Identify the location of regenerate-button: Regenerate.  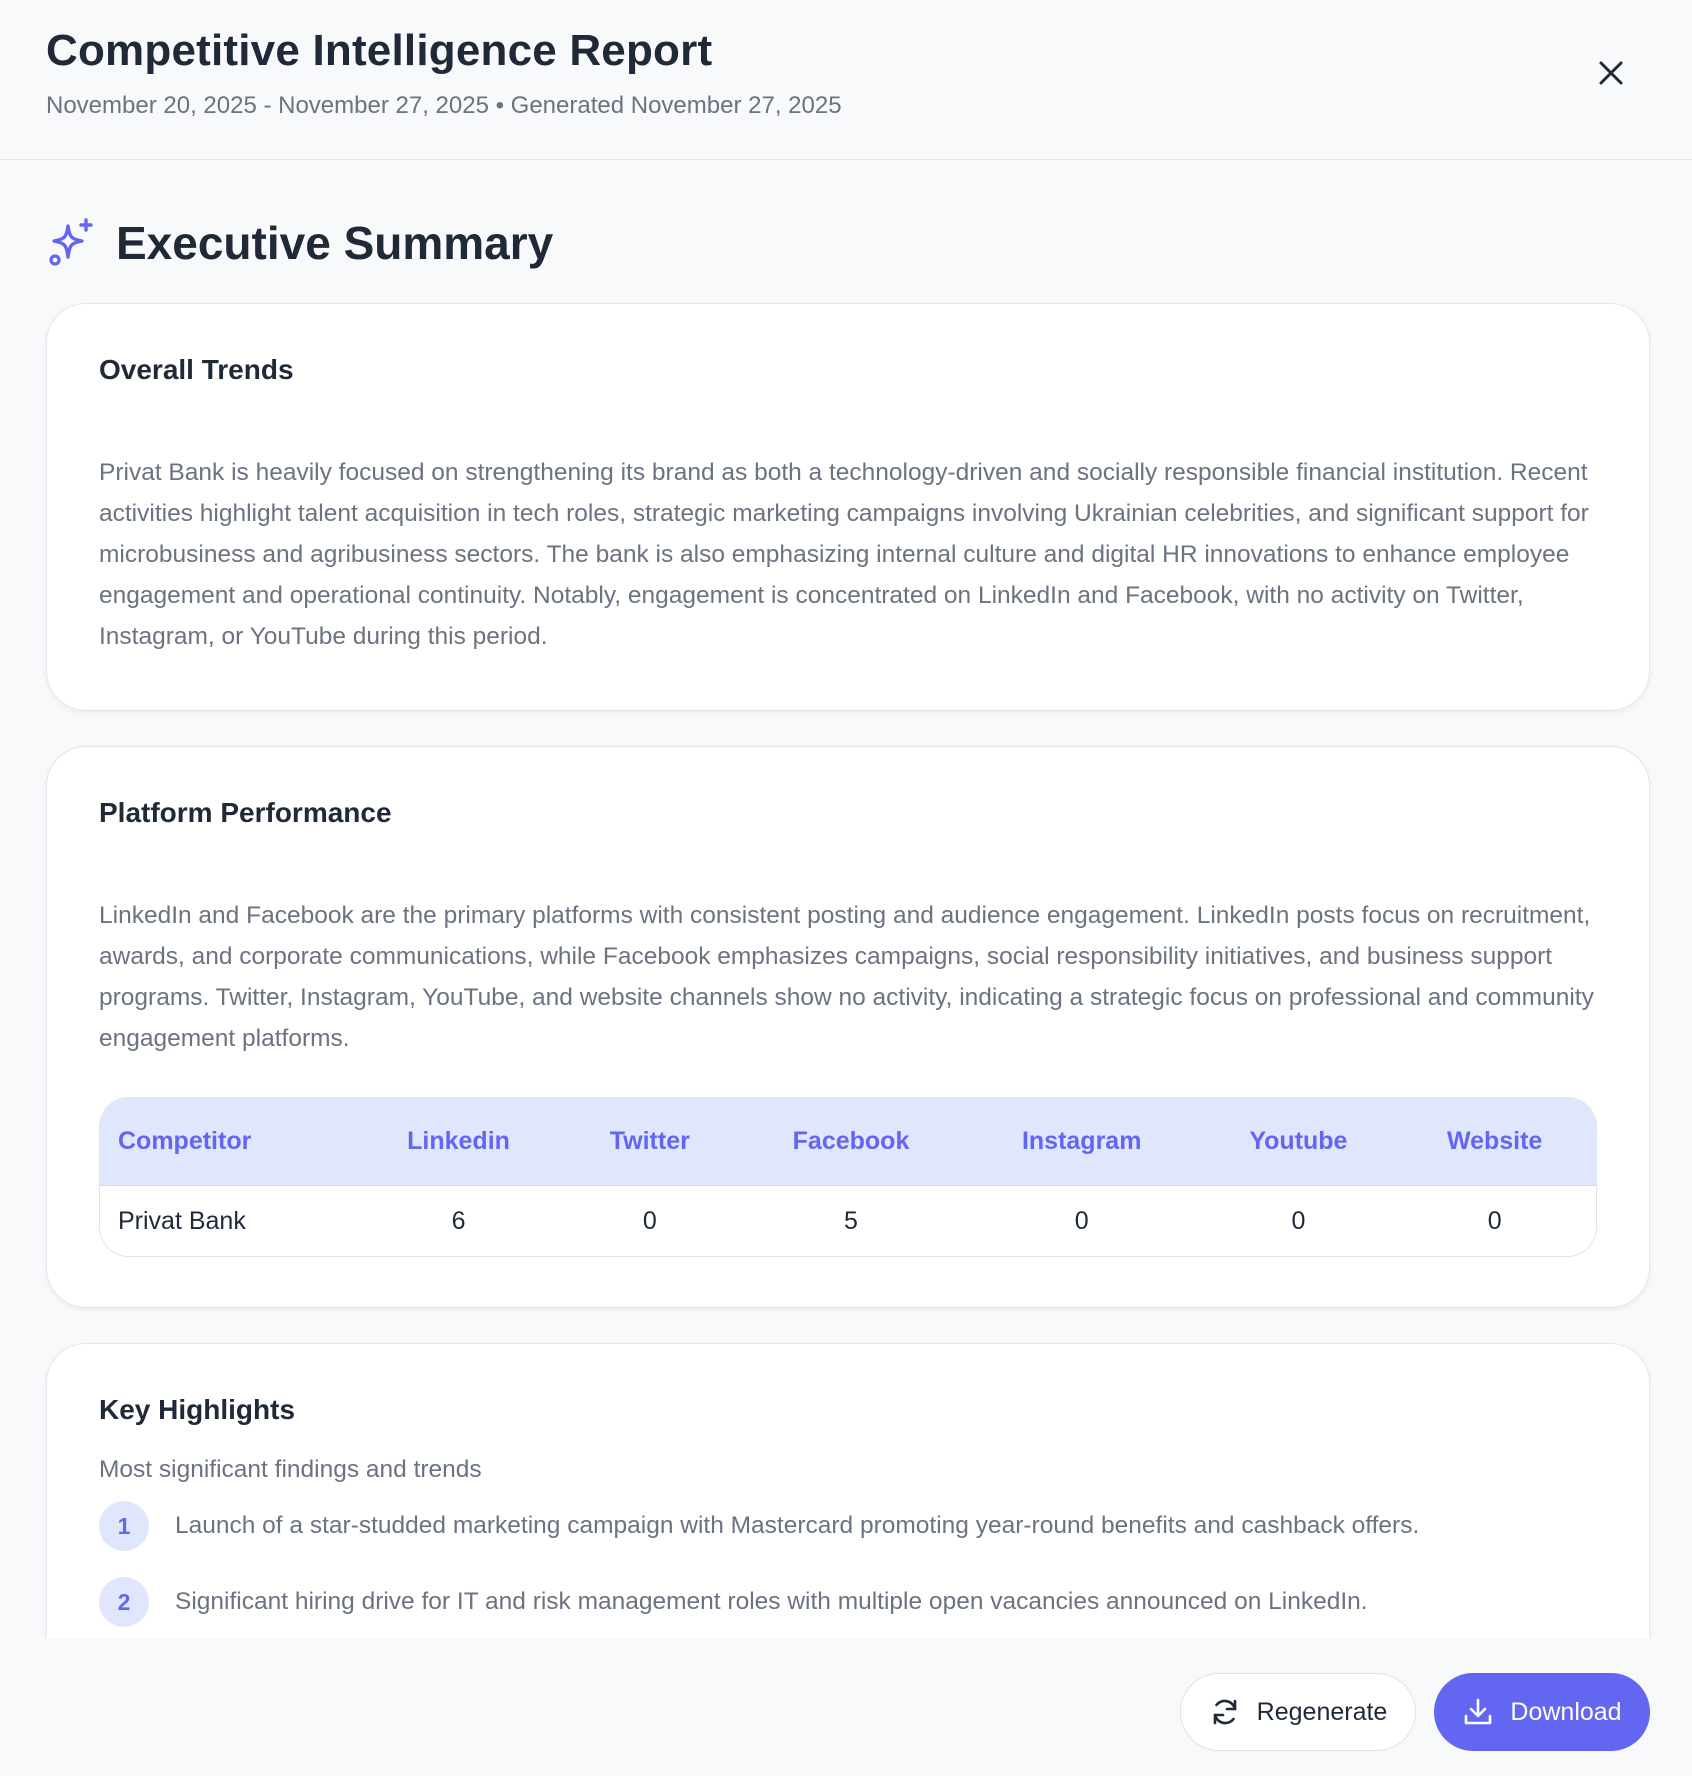
(1298, 1712).